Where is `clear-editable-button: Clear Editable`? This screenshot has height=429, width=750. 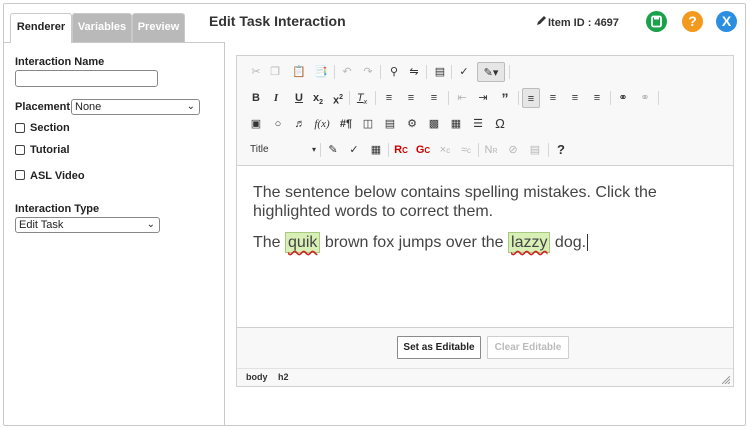
clear-editable-button: Clear Editable is located at coordinates (528, 347).